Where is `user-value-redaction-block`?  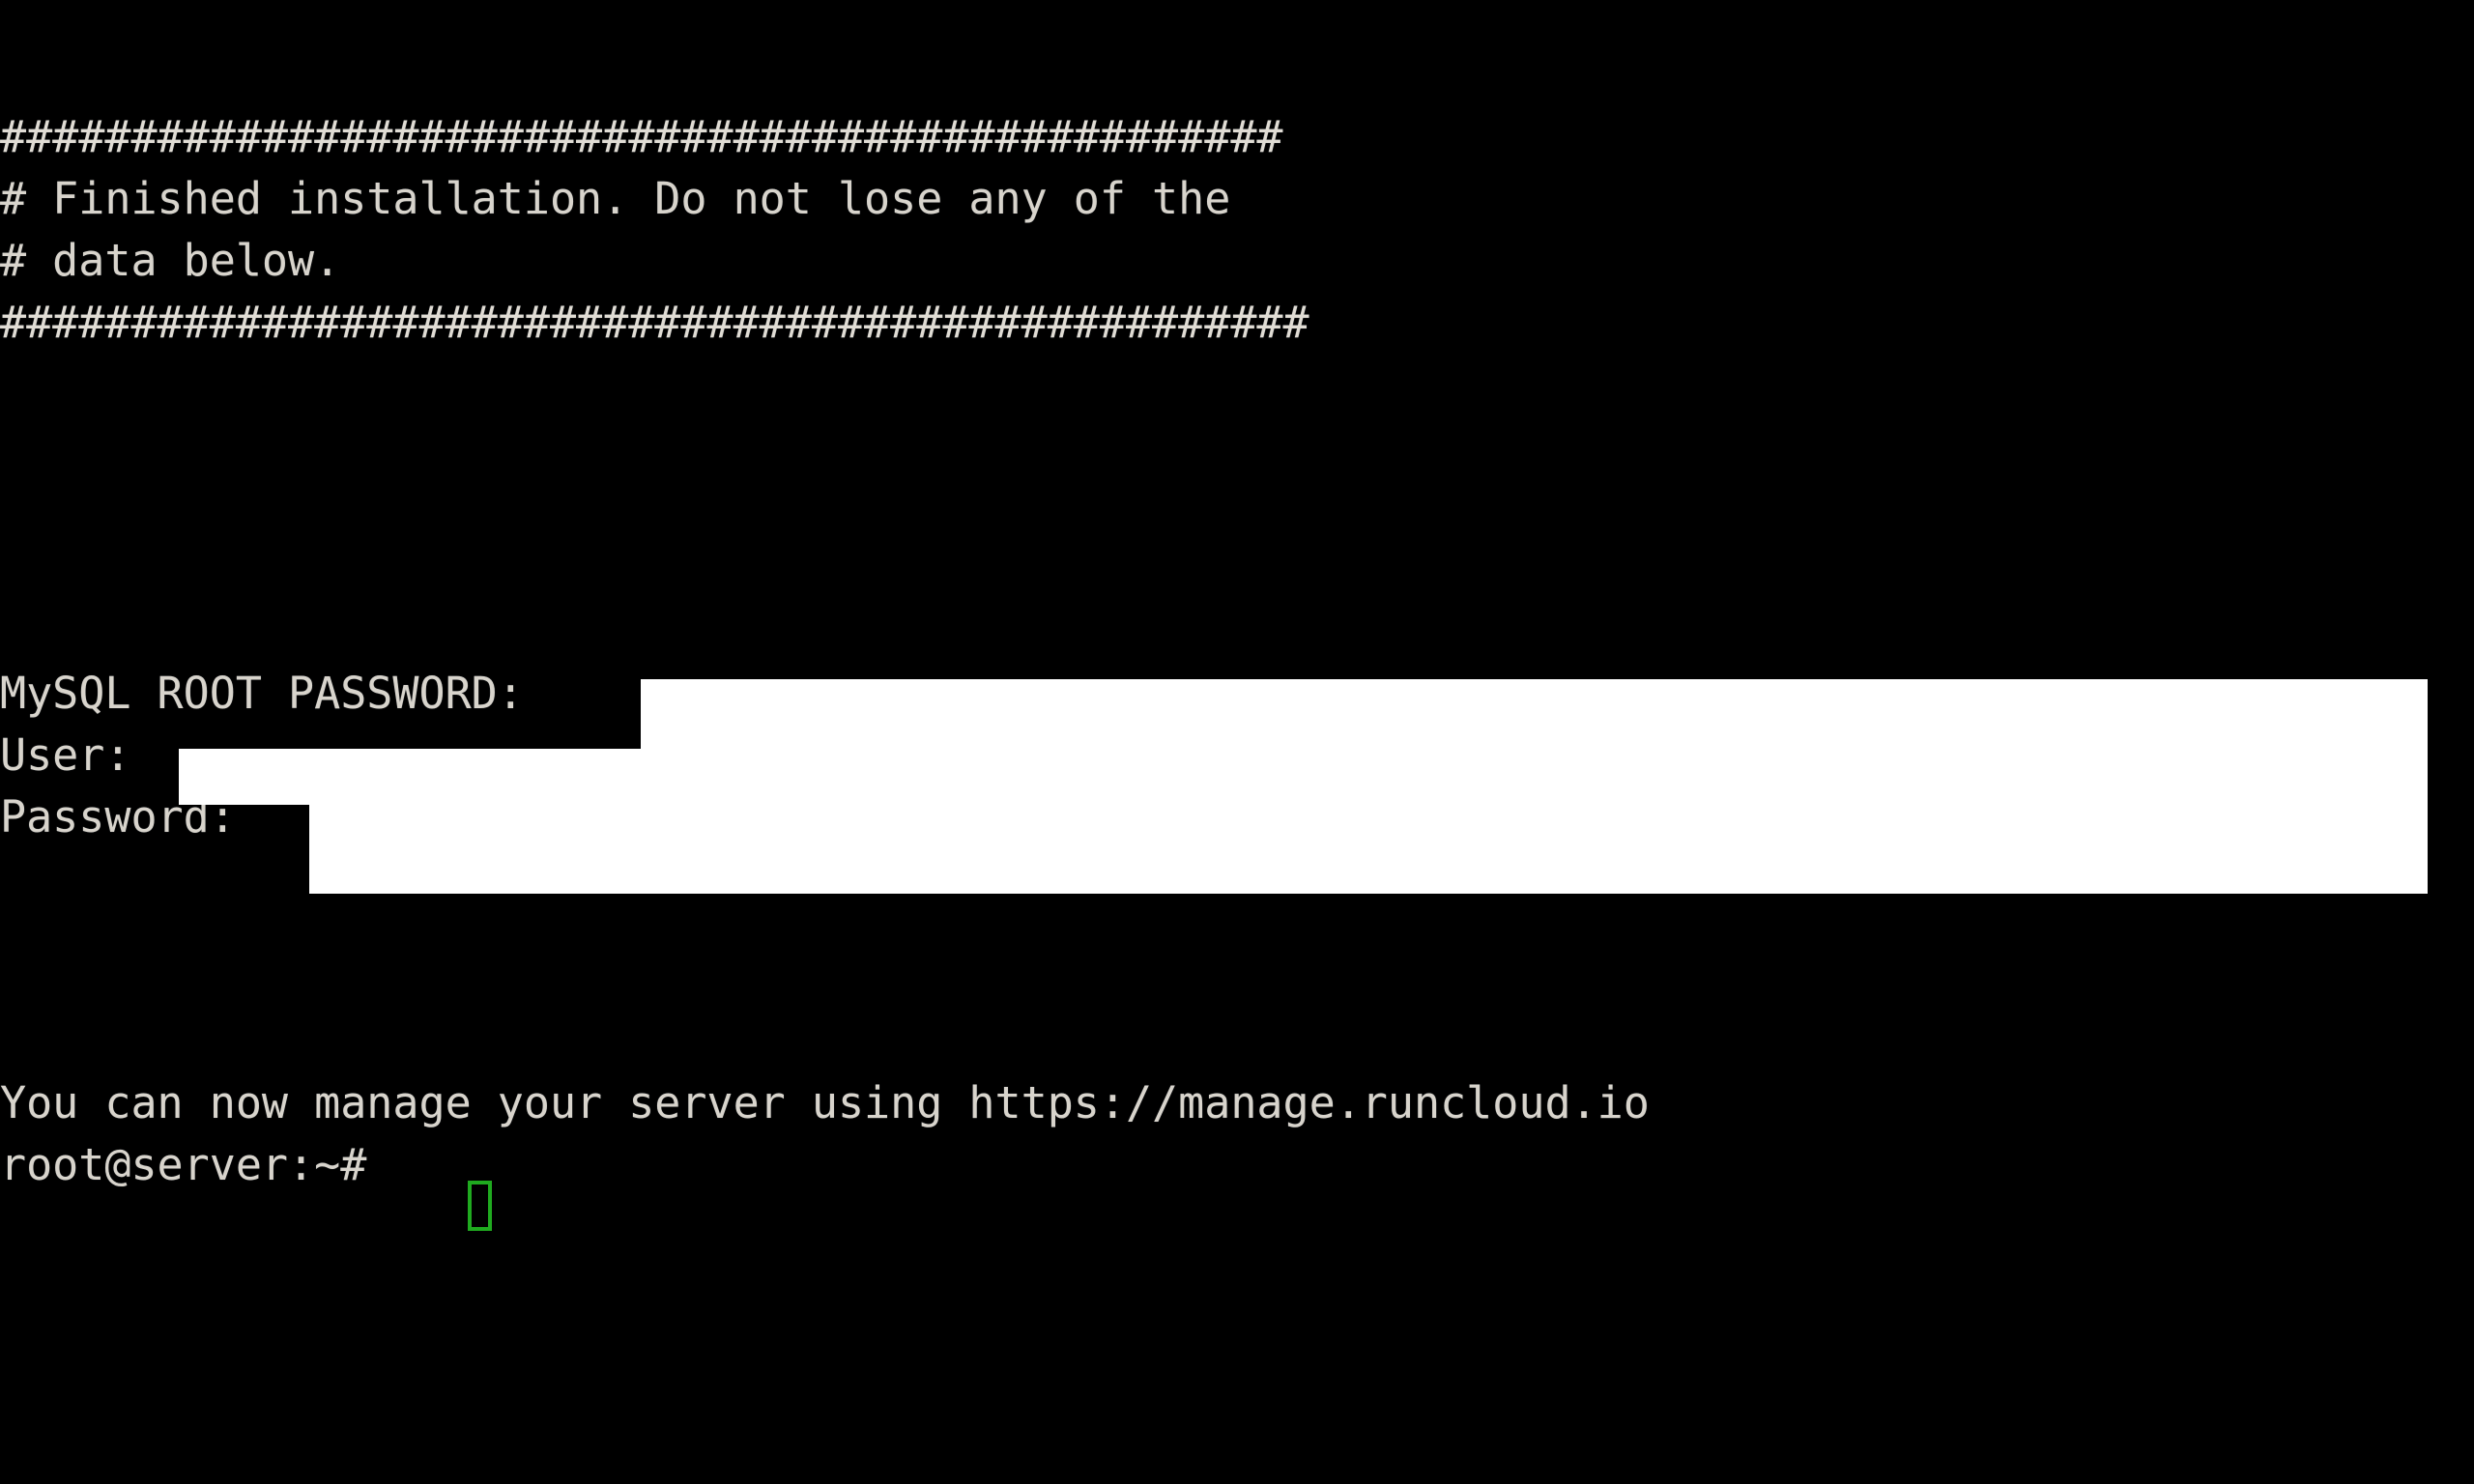 user-value-redaction-block is located at coordinates (1304, 777).